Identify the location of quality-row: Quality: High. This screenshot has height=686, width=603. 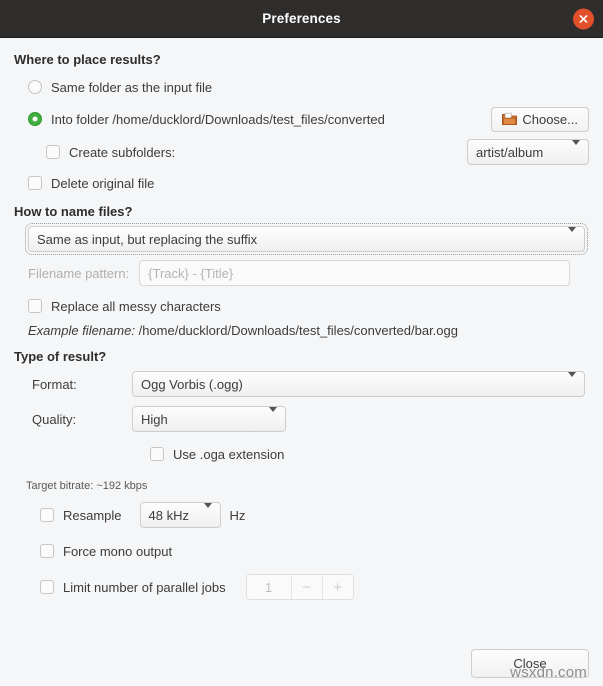
(301, 419).